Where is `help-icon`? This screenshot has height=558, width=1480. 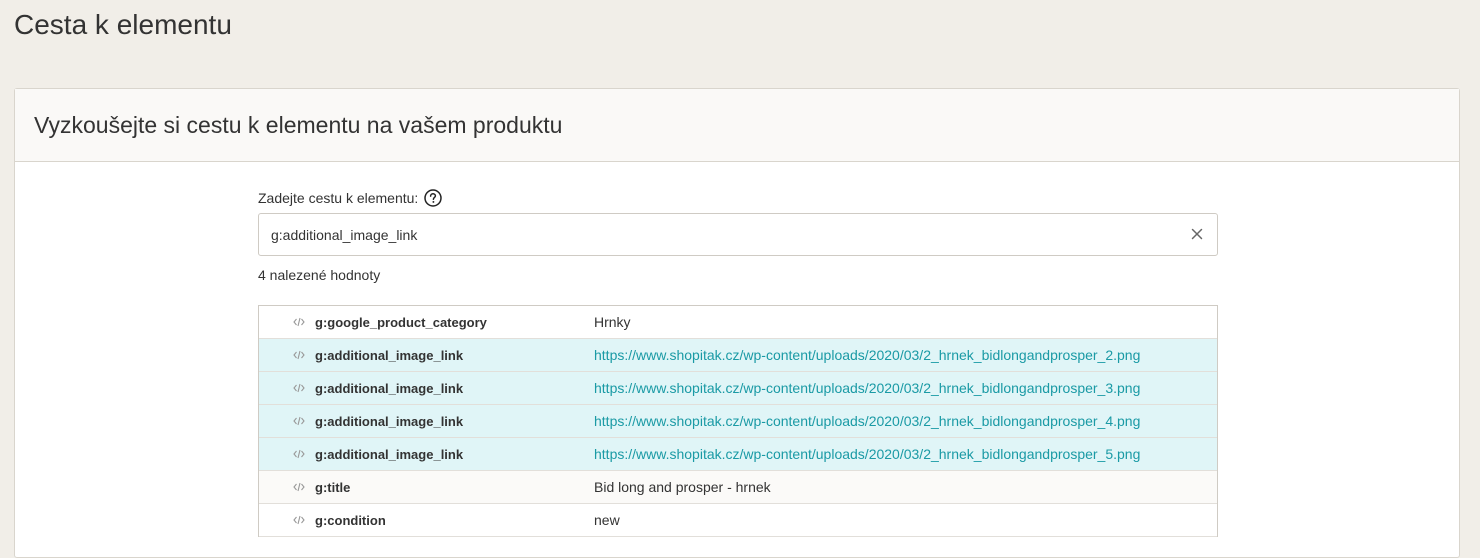
help-icon is located at coordinates (433, 198).